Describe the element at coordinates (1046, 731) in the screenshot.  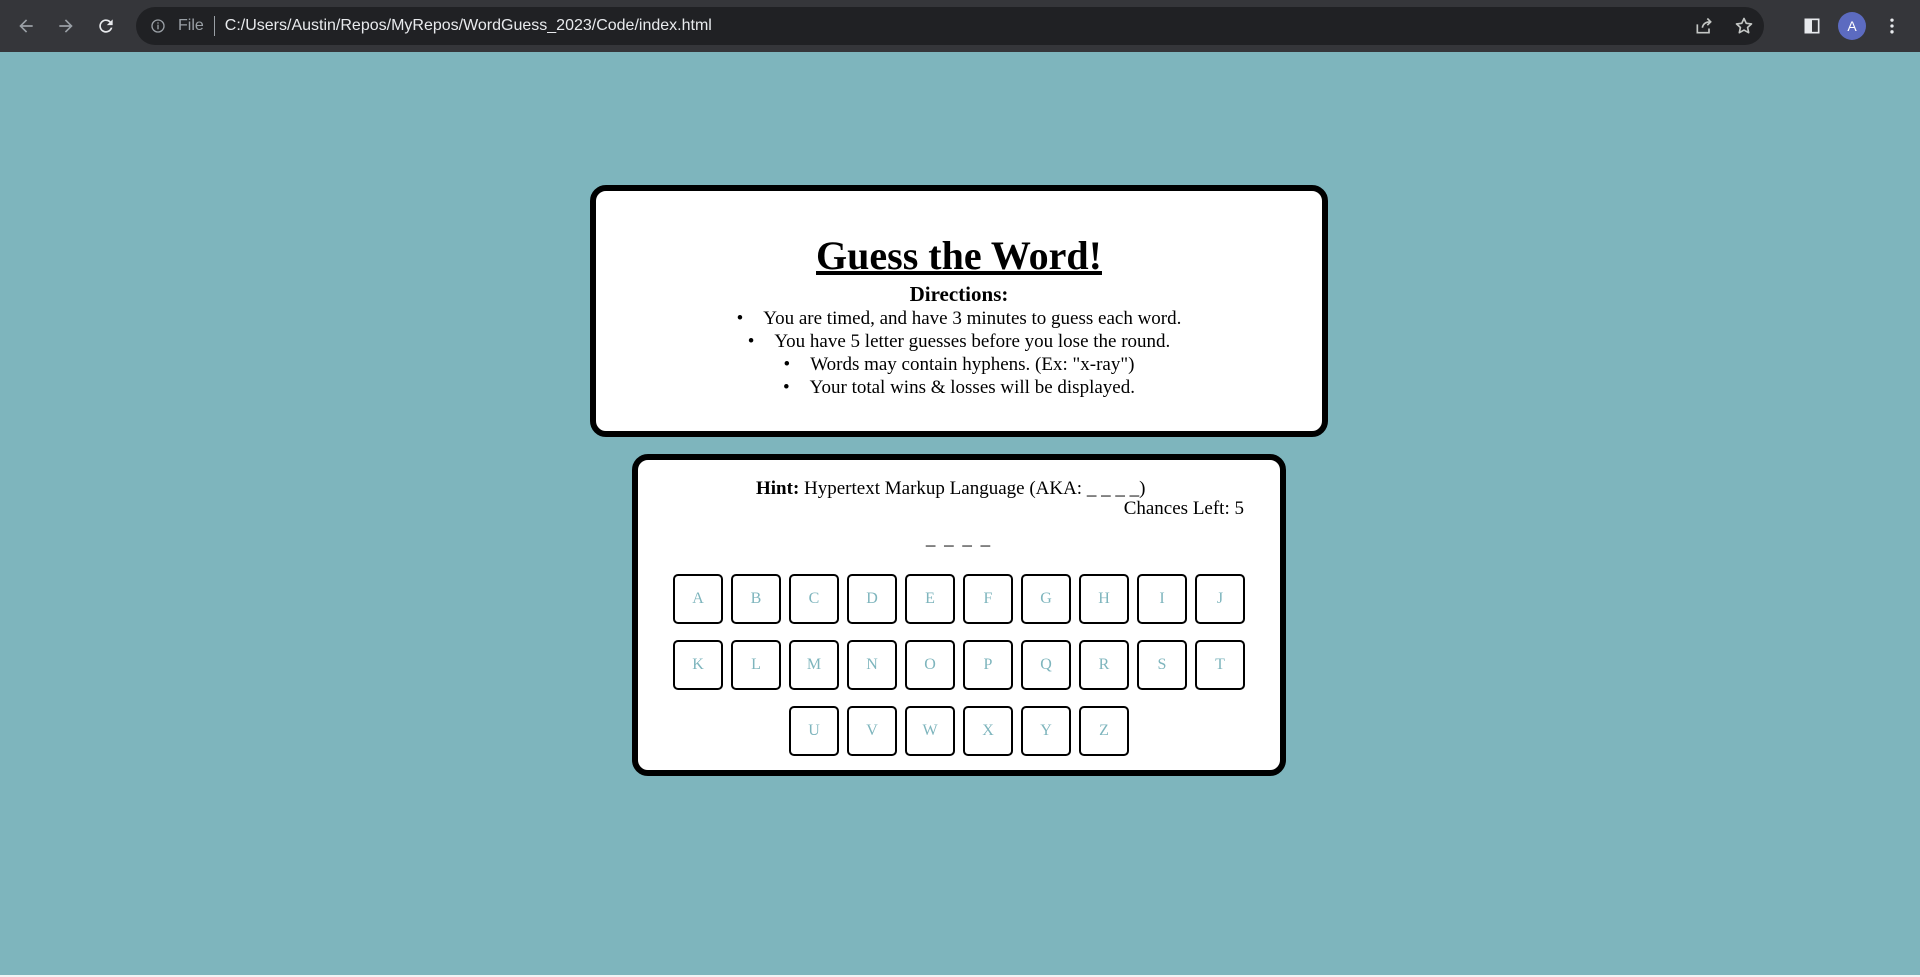
I see `letter-key: Y` at that location.